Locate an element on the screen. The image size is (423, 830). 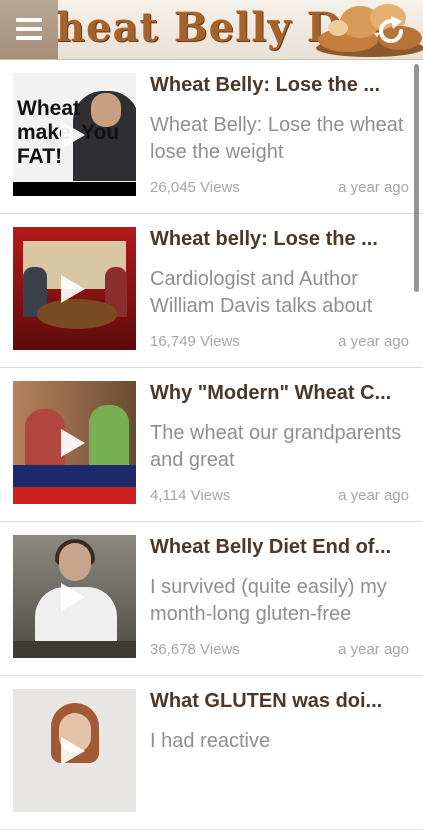
app-header: Wheat Belly Diet is located at coordinates (211, 30).